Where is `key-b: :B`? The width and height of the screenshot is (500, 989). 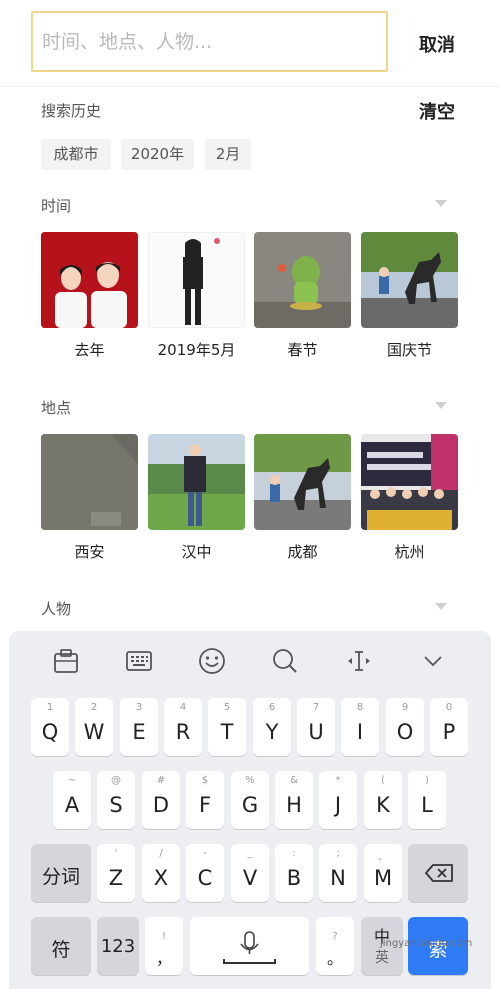
key-b: :B is located at coordinates (294, 873).